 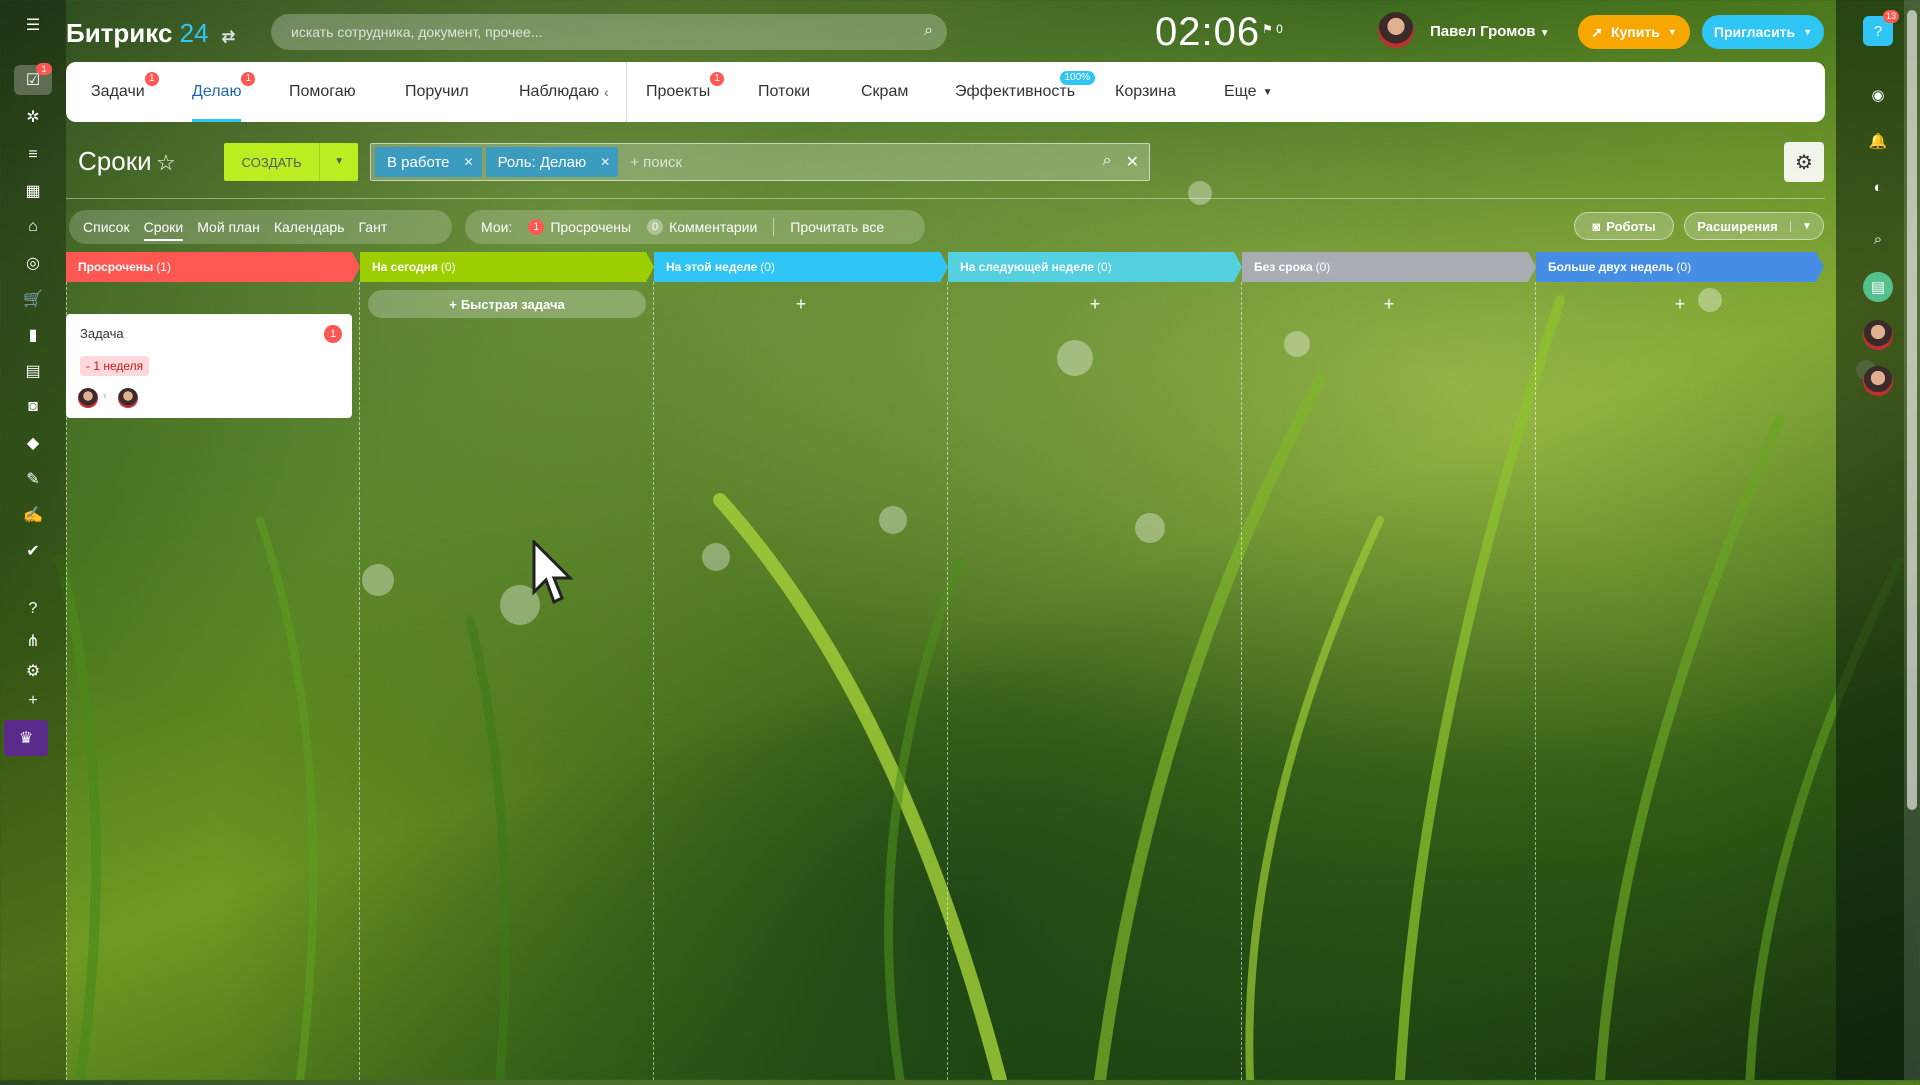 What do you see at coordinates (1132, 162) in the screenshot?
I see `clear-icon: ✕` at bounding box center [1132, 162].